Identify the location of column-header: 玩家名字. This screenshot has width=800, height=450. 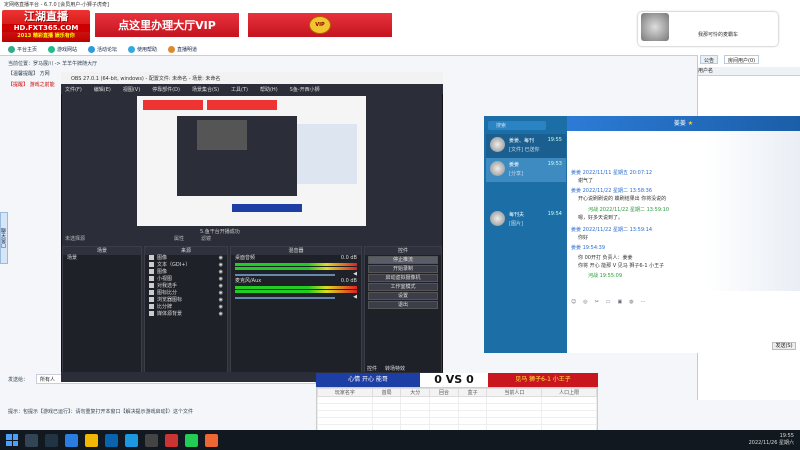
(345, 392).